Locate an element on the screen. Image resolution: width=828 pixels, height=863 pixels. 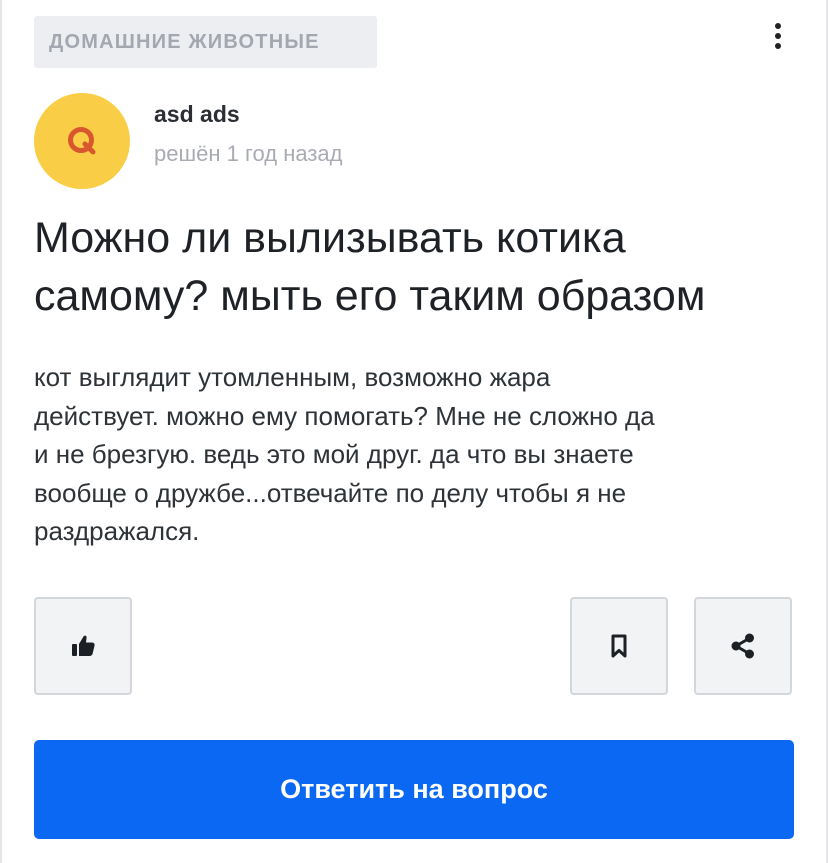
question-title-line: Можно ли вылизывать котика is located at coordinates (330, 238).